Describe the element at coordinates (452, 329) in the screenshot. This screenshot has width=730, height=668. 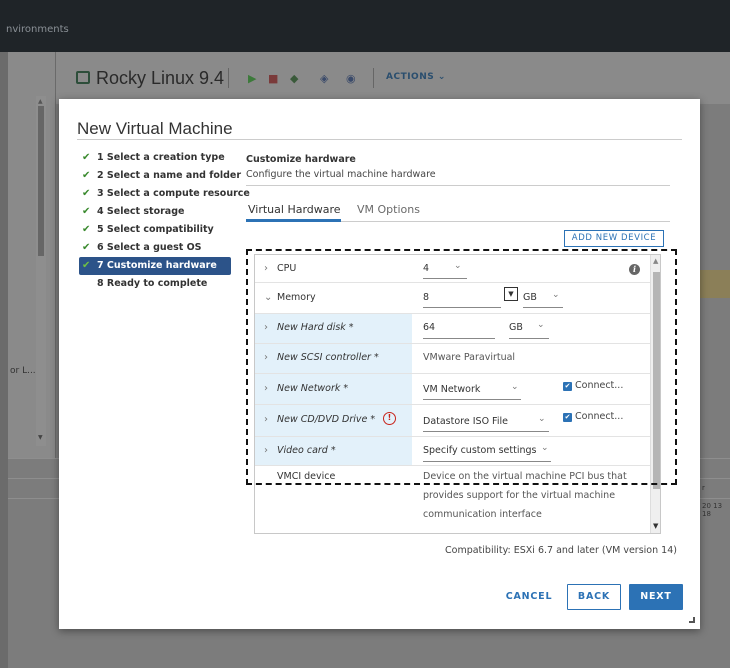
I see `hard-disk-row: › New Hard disk * 64 GB ⌄` at that location.